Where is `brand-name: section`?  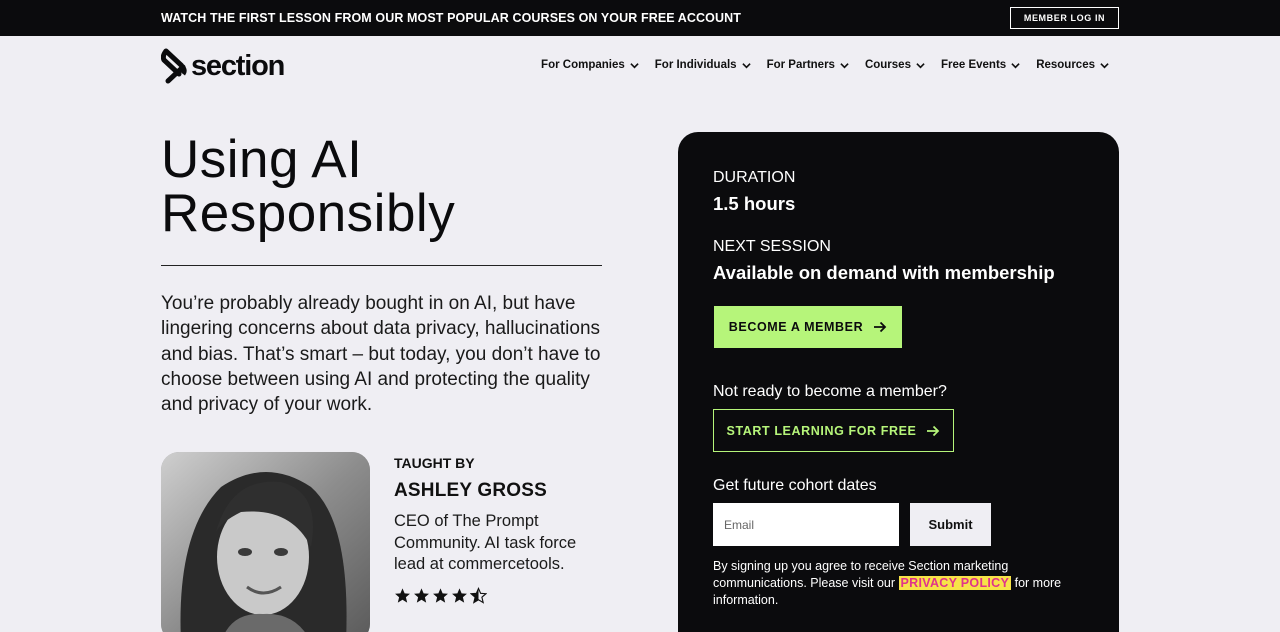
brand-name: section is located at coordinates (238, 65).